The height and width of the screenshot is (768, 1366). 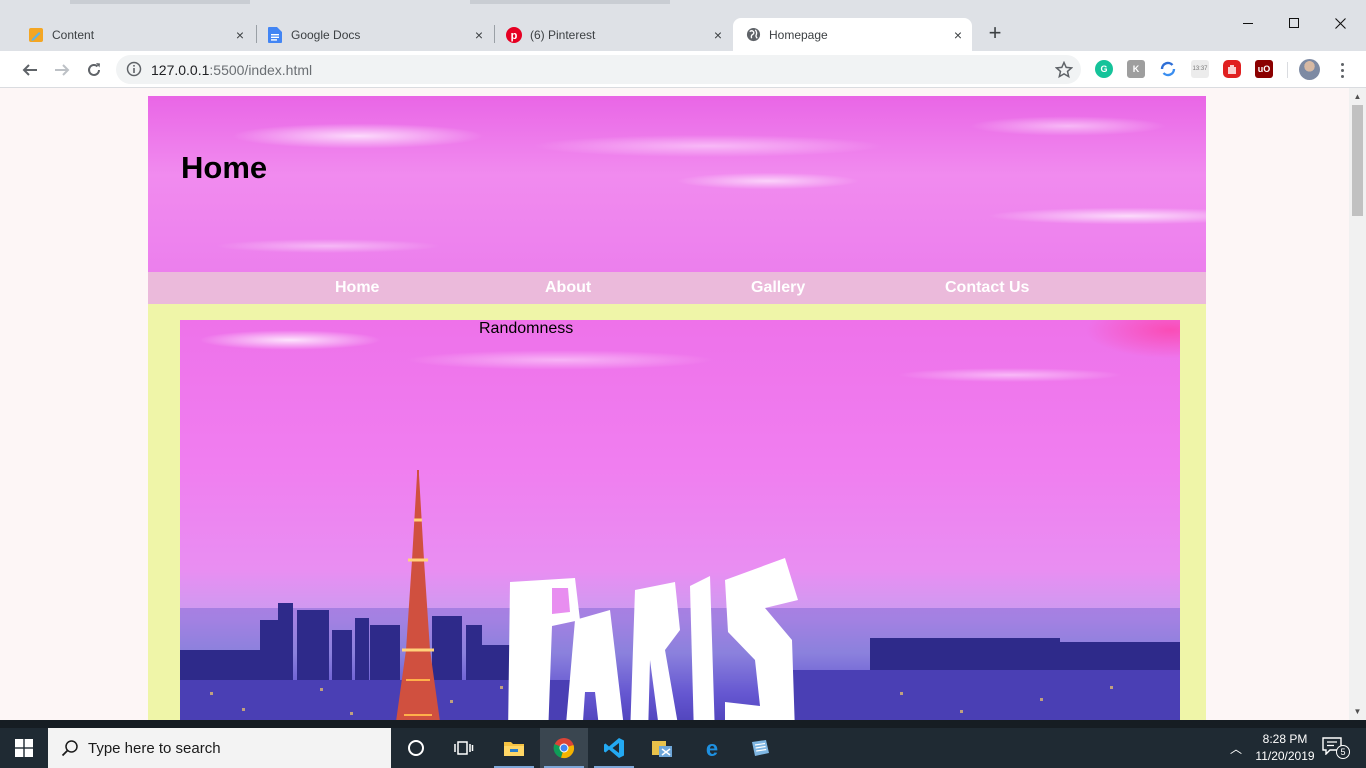 What do you see at coordinates (1168, 69) in the screenshot?
I see `sync-icon` at bounding box center [1168, 69].